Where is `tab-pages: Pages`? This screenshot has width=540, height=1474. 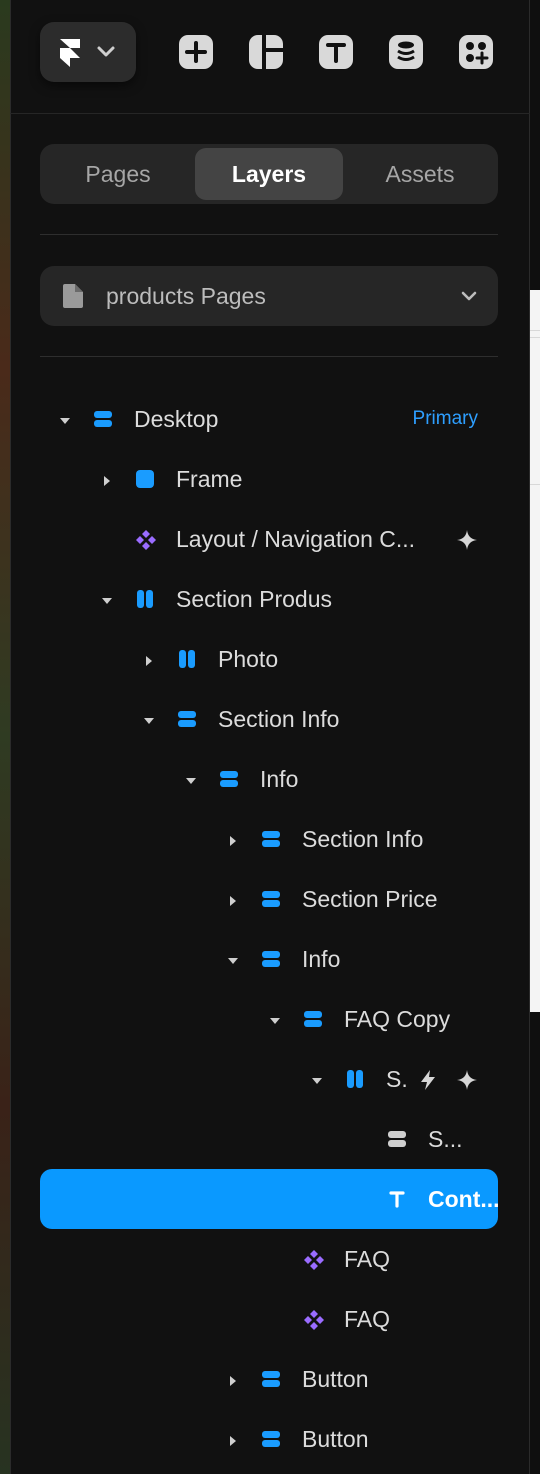
tab-pages: Pages is located at coordinates (118, 174).